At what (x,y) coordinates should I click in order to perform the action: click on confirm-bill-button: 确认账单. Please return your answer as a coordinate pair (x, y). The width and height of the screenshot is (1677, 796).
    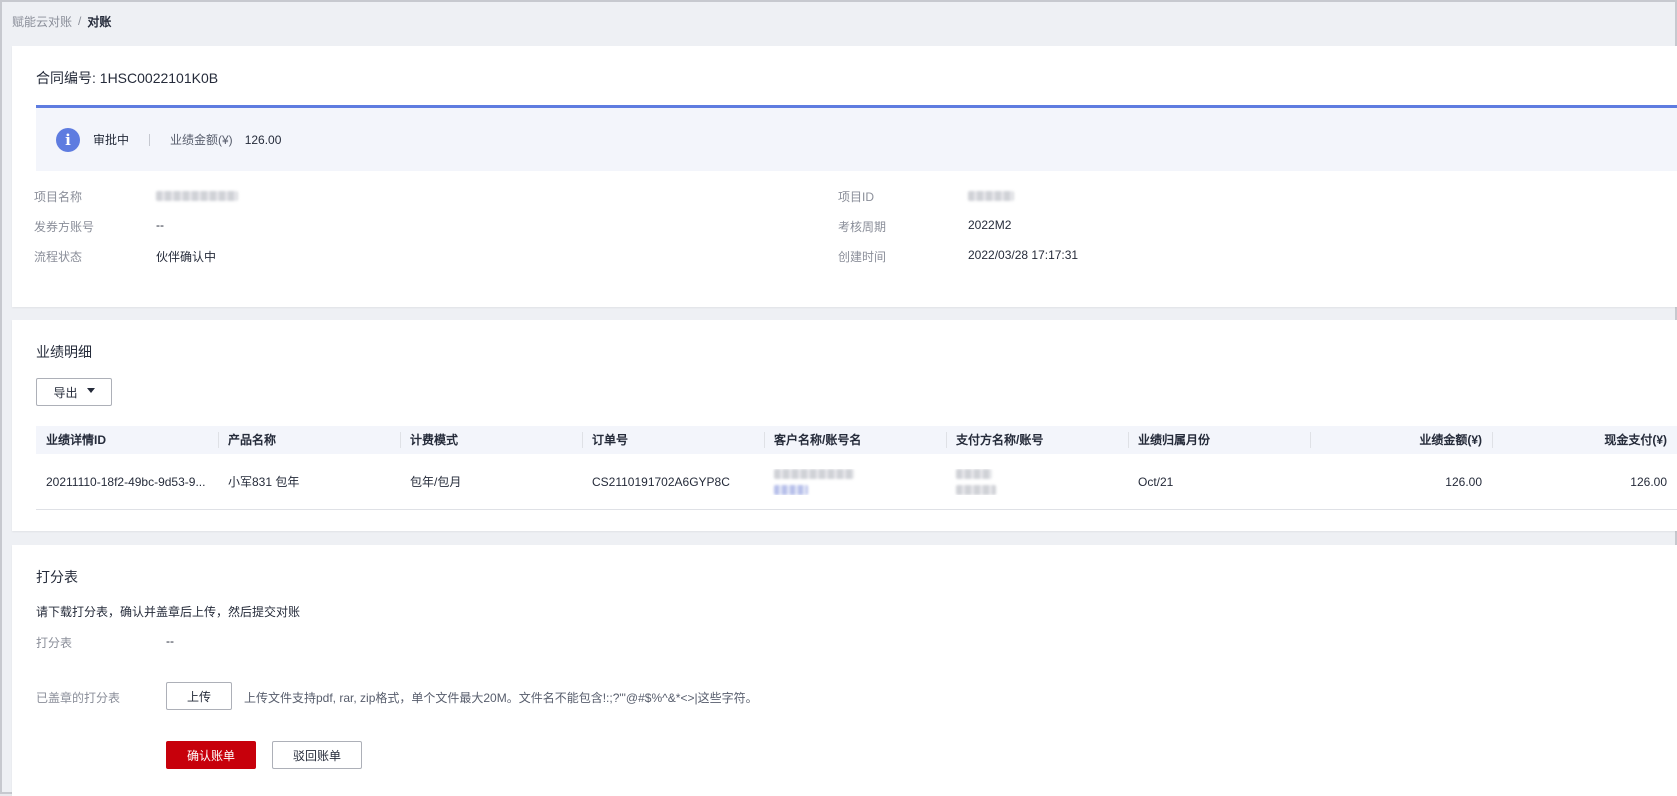
    Looking at the image, I should click on (211, 755).